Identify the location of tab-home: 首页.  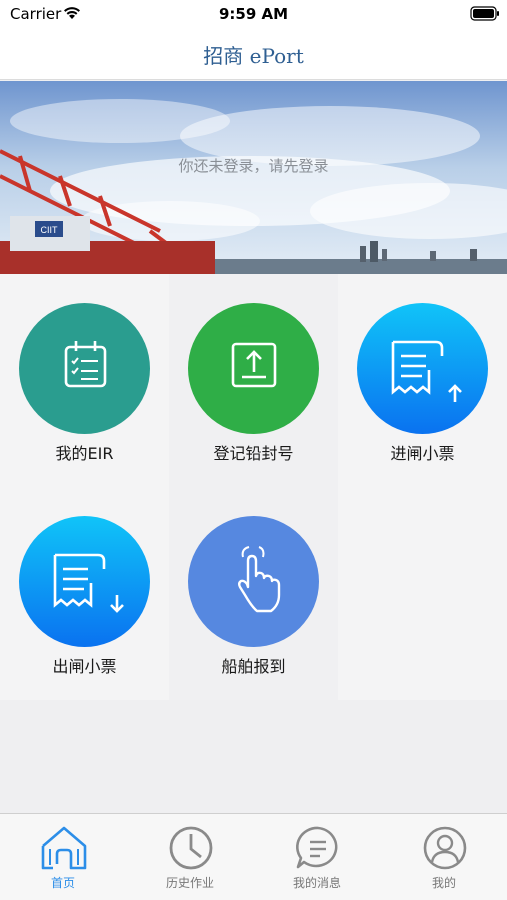
(63, 857).